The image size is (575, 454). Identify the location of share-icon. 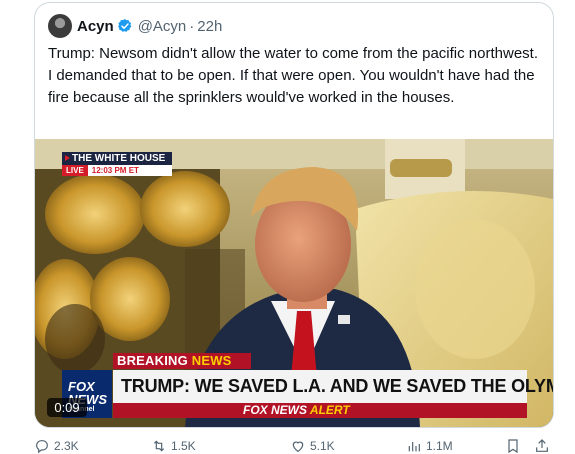
(542, 445).